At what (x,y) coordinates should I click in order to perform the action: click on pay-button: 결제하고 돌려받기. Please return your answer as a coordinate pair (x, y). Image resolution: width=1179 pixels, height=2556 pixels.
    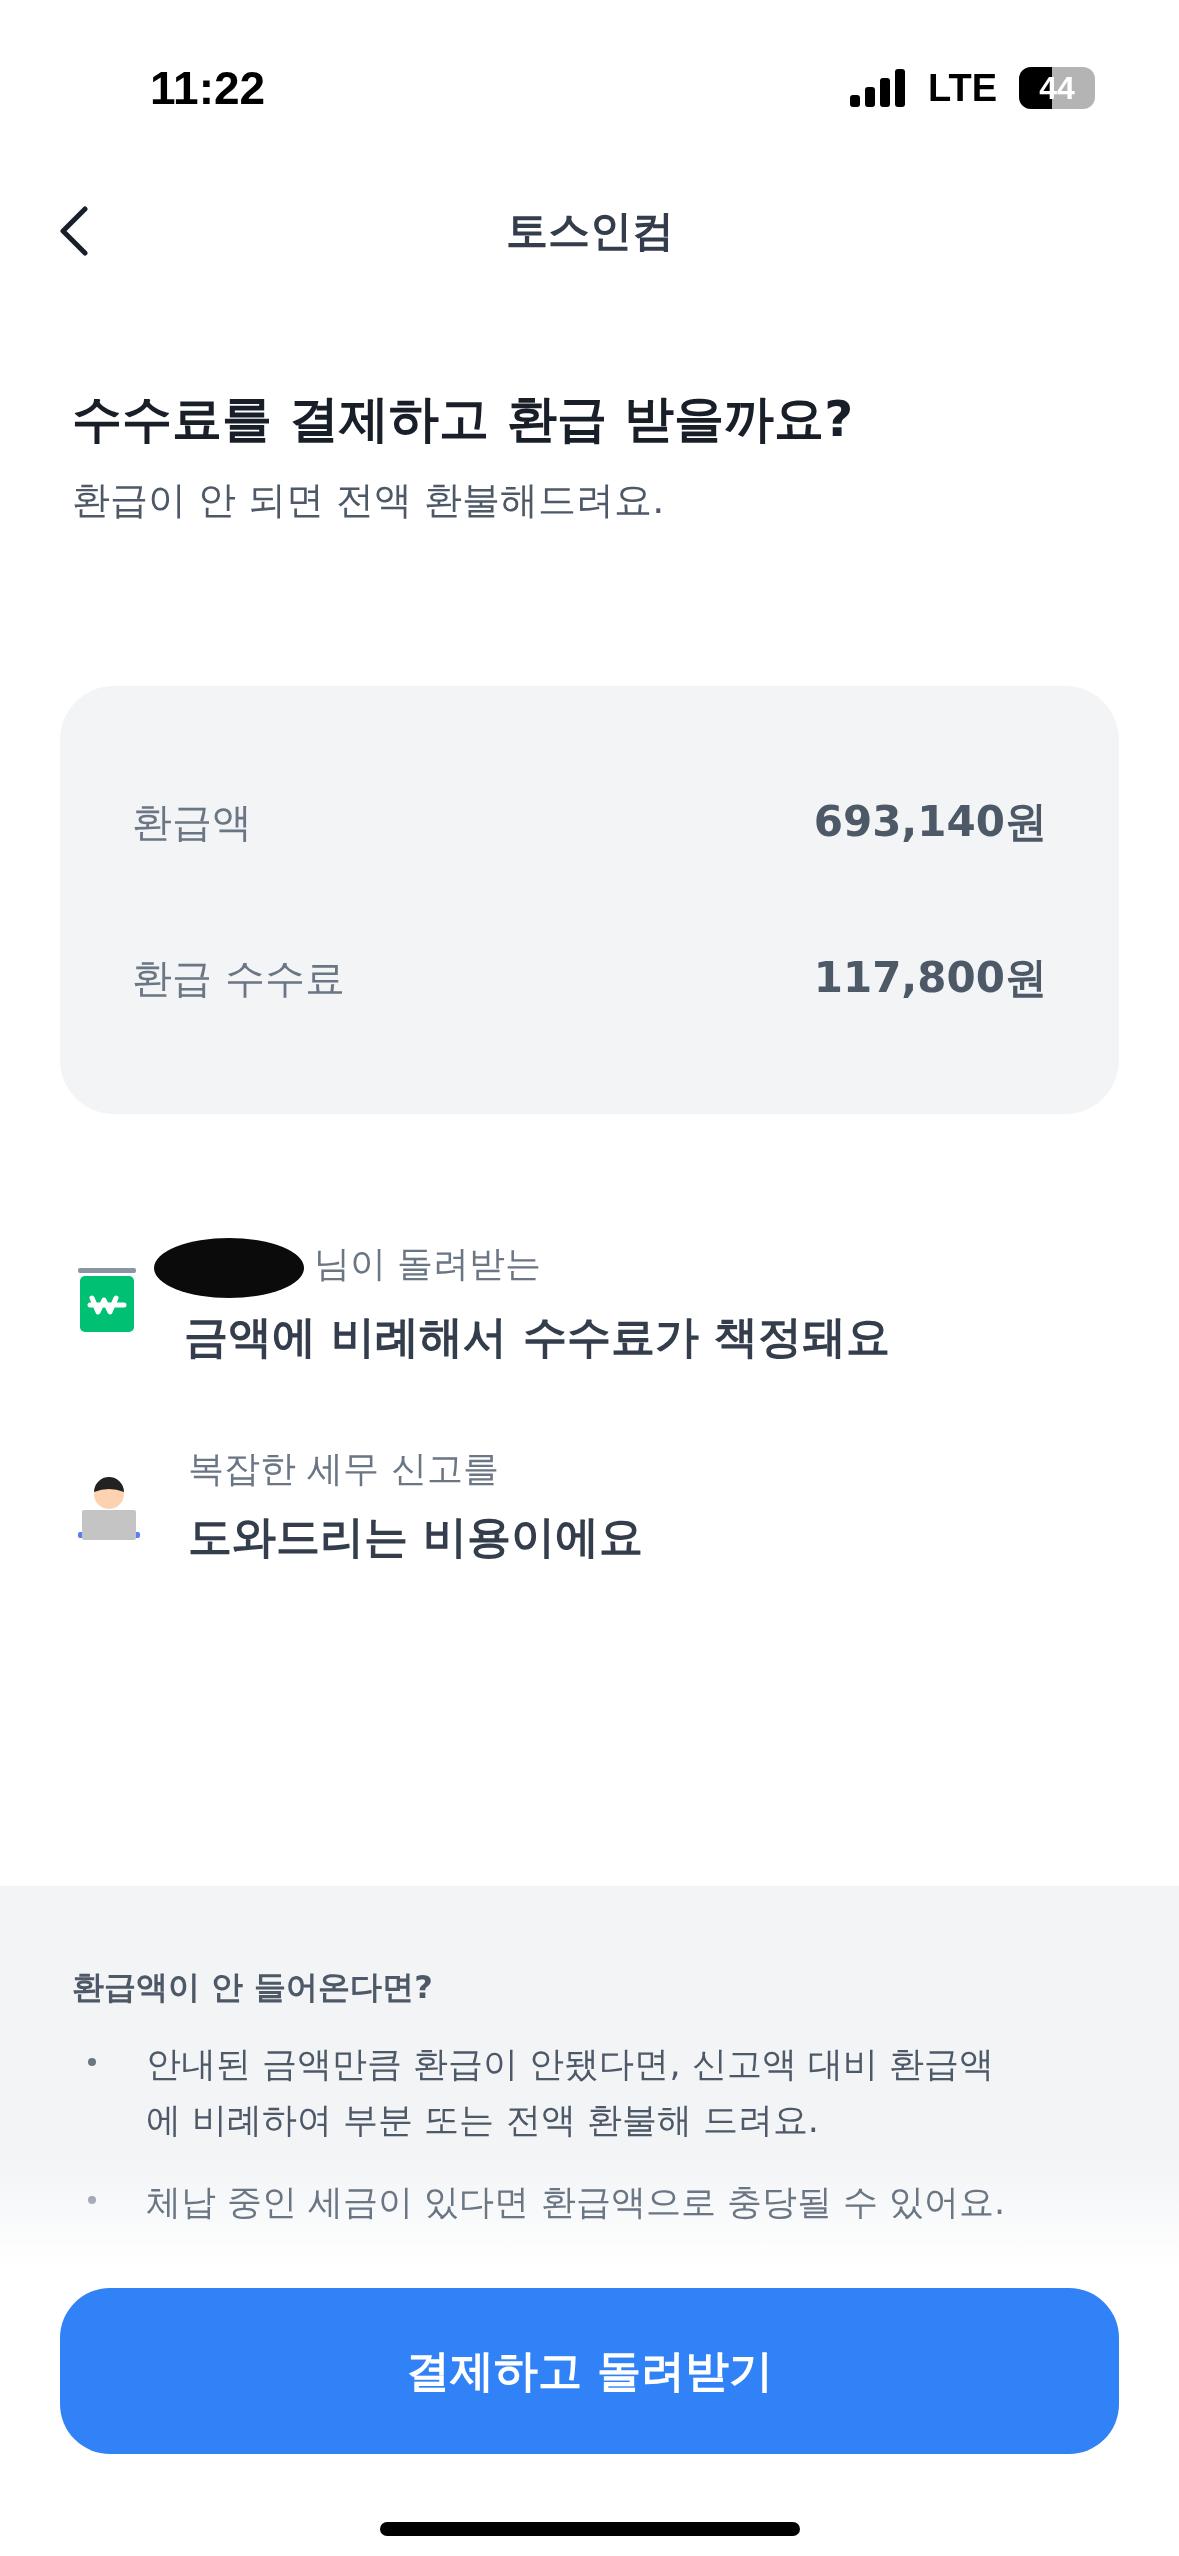
    Looking at the image, I should click on (589, 2371).